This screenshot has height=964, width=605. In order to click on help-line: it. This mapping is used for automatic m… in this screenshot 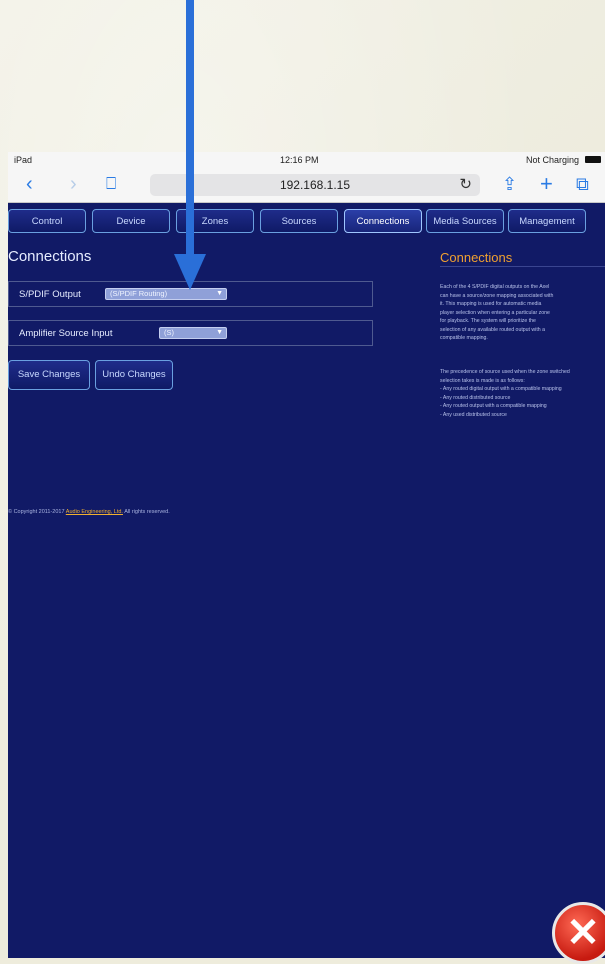, I will do `click(491, 304)`.